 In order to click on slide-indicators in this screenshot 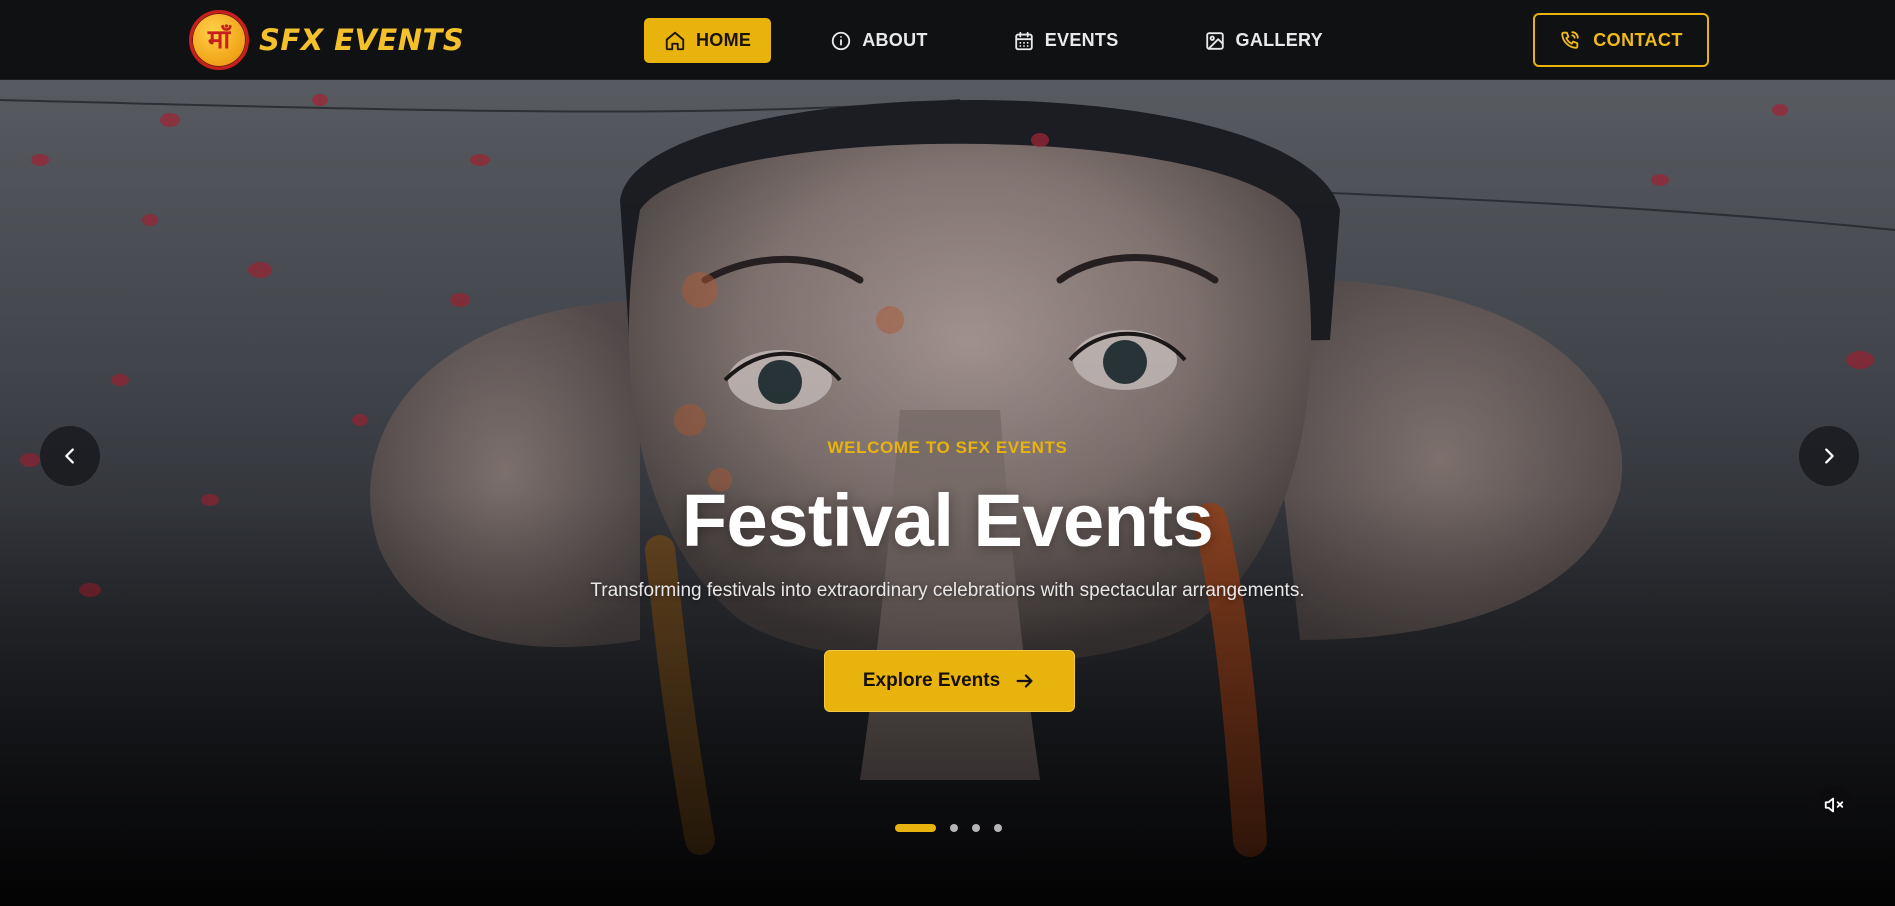, I will do `click(948, 828)`.